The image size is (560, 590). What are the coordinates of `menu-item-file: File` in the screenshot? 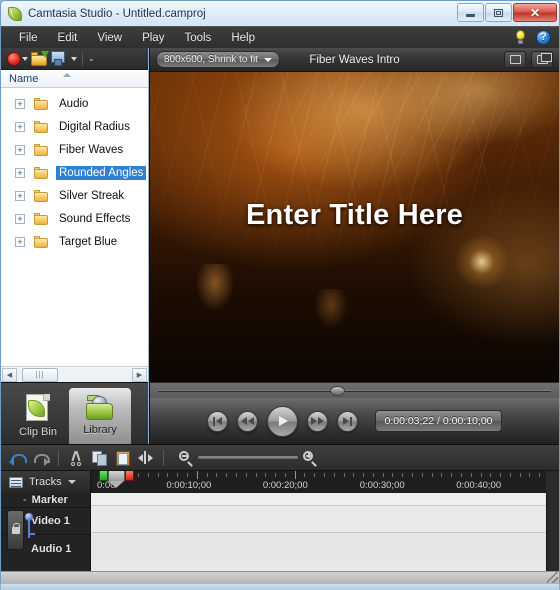 It's located at (28, 38).